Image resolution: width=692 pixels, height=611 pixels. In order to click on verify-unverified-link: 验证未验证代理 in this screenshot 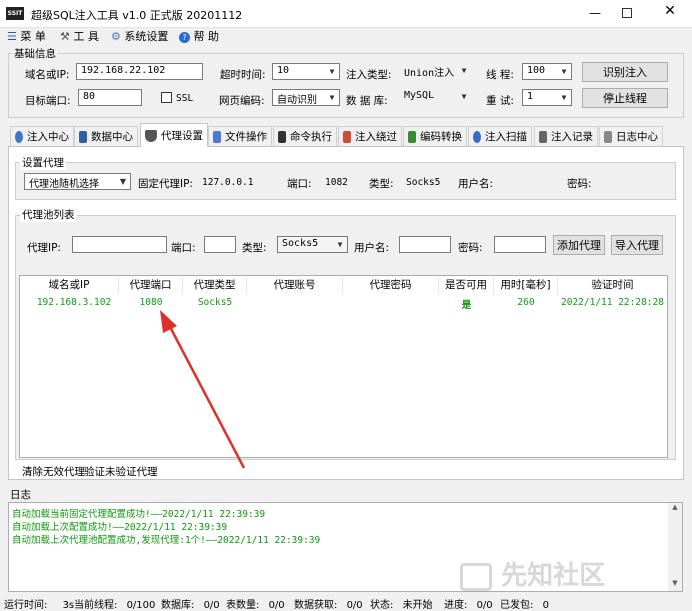, I will do `click(121, 471)`.